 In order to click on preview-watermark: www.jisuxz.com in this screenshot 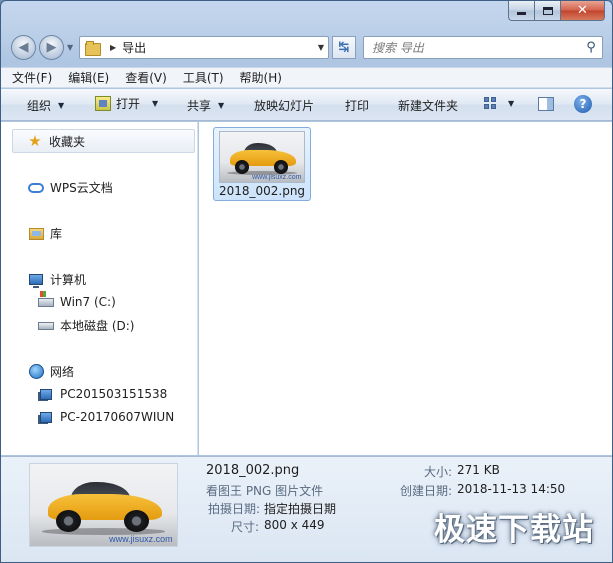, I will do `click(141, 538)`.